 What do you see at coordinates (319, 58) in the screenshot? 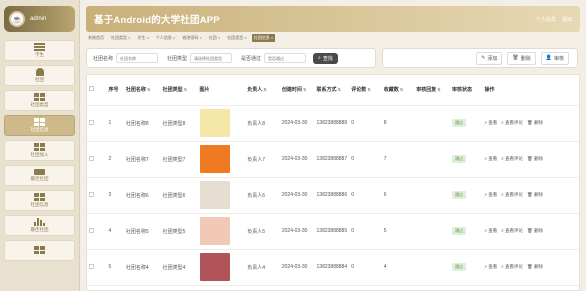
I see `search-icon: ⌕` at bounding box center [319, 58].